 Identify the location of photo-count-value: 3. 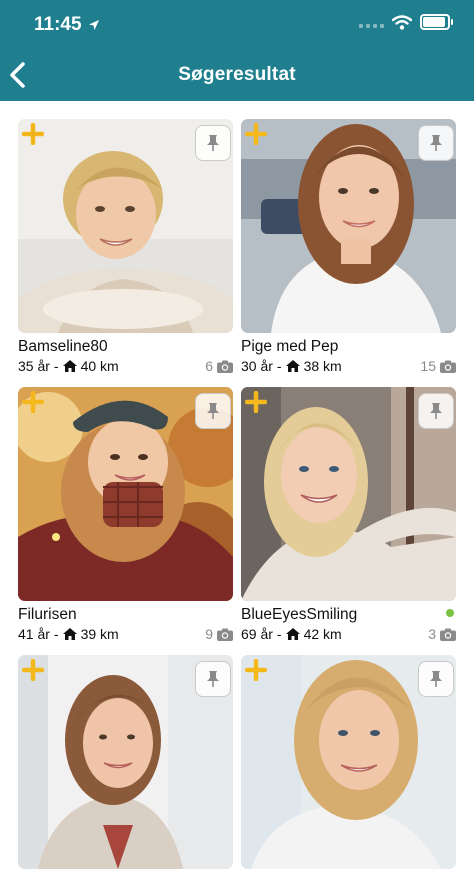
(432, 634).